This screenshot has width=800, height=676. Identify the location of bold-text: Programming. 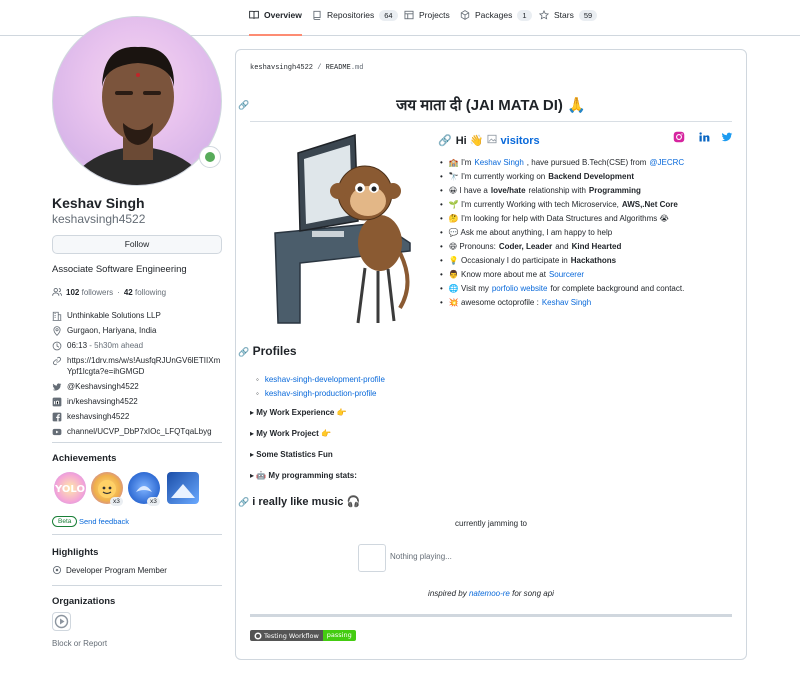
(614, 190).